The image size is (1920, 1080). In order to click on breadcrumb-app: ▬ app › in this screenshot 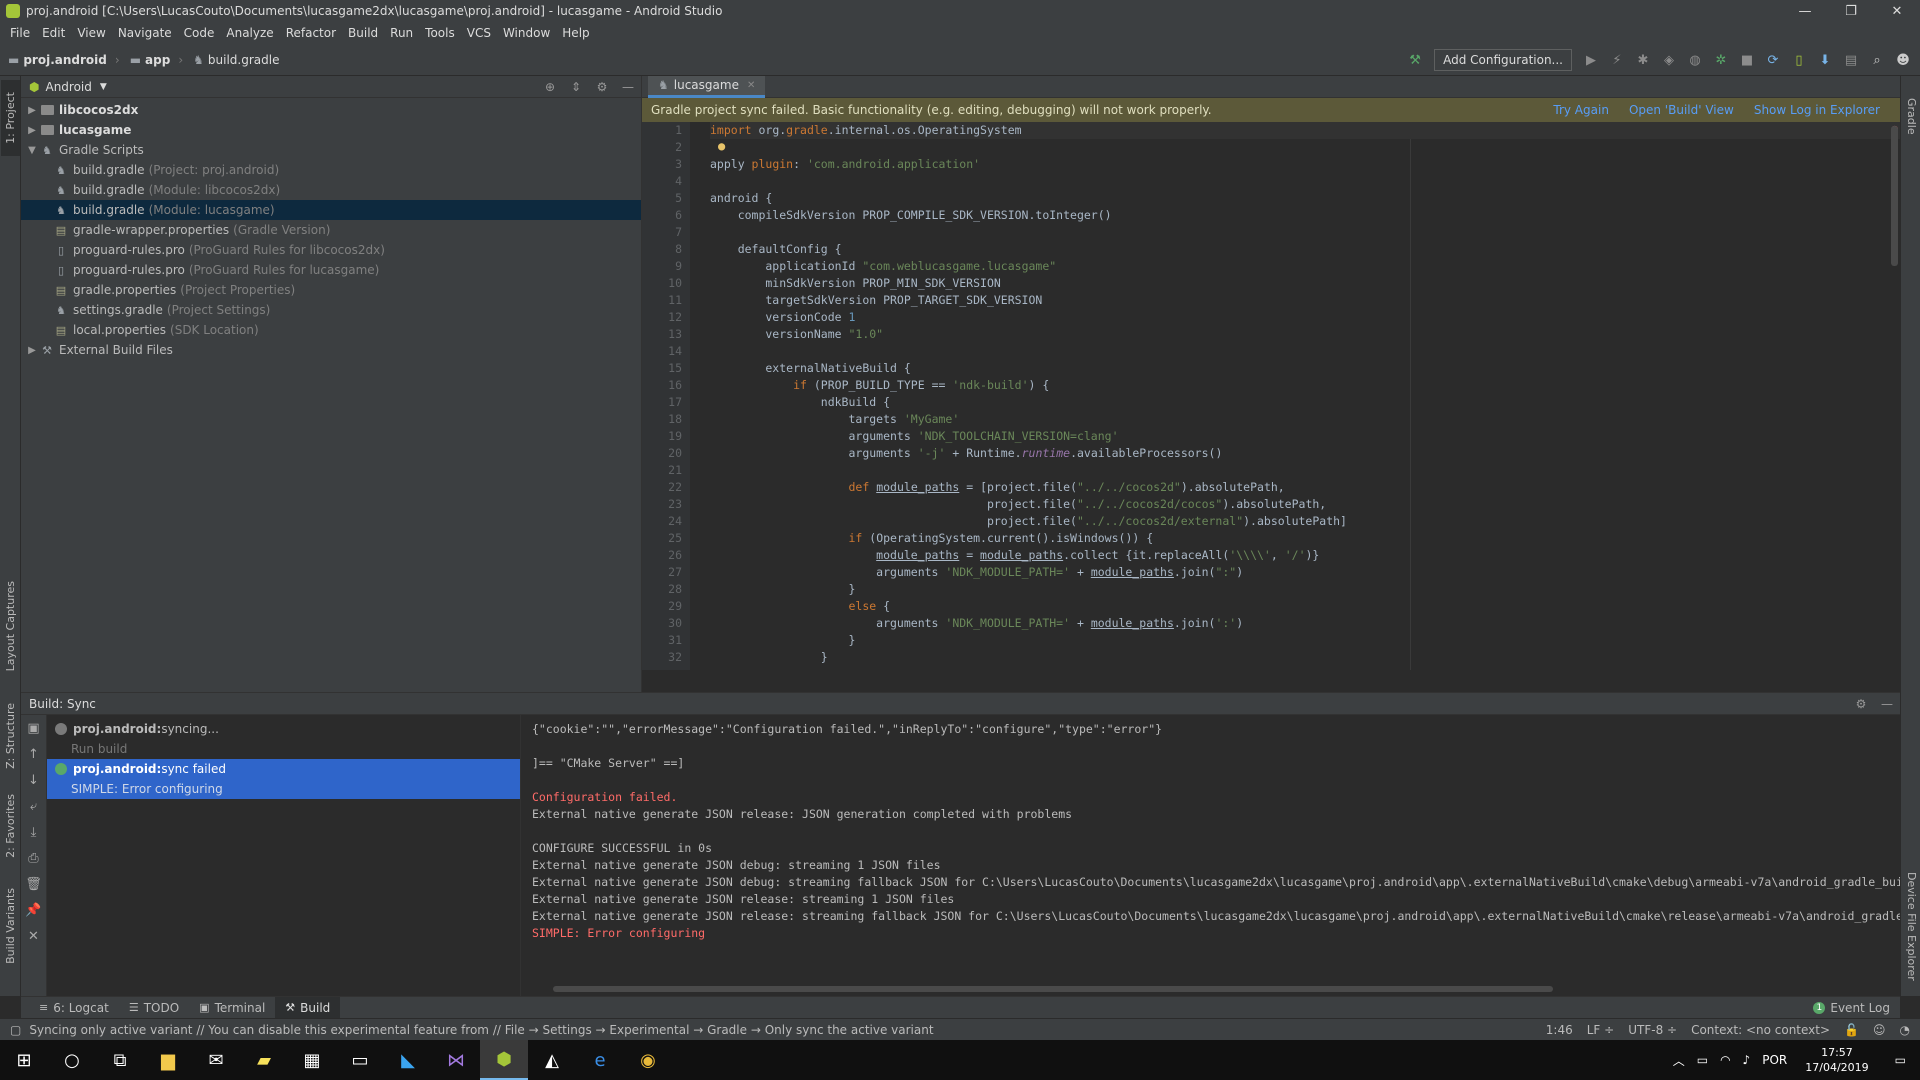, I will do `click(156, 60)`.